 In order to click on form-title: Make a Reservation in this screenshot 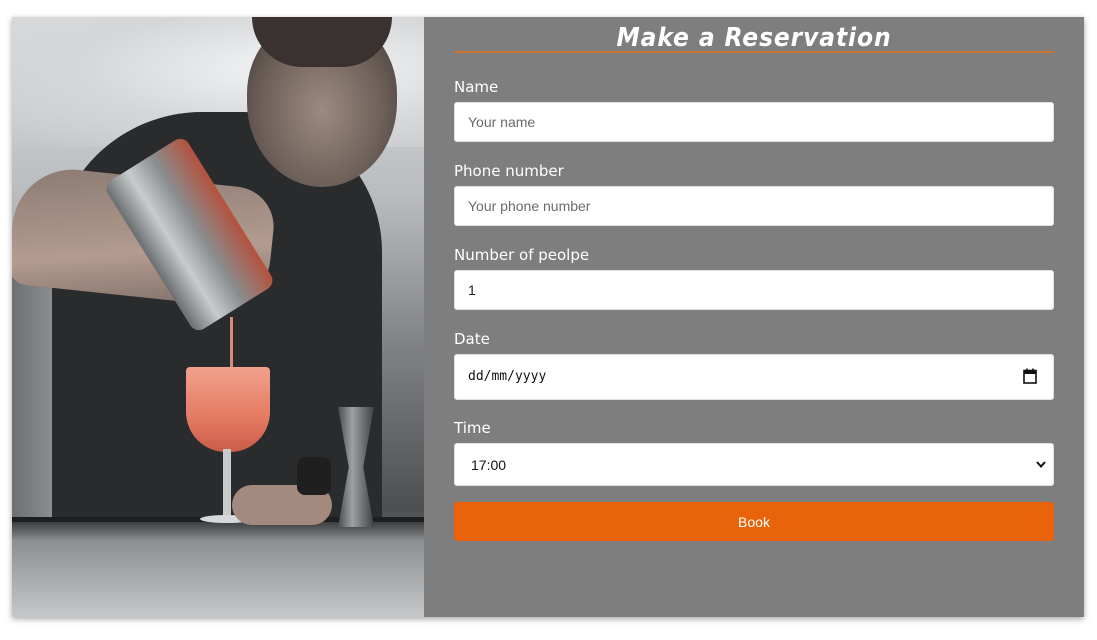, I will do `click(754, 38)`.